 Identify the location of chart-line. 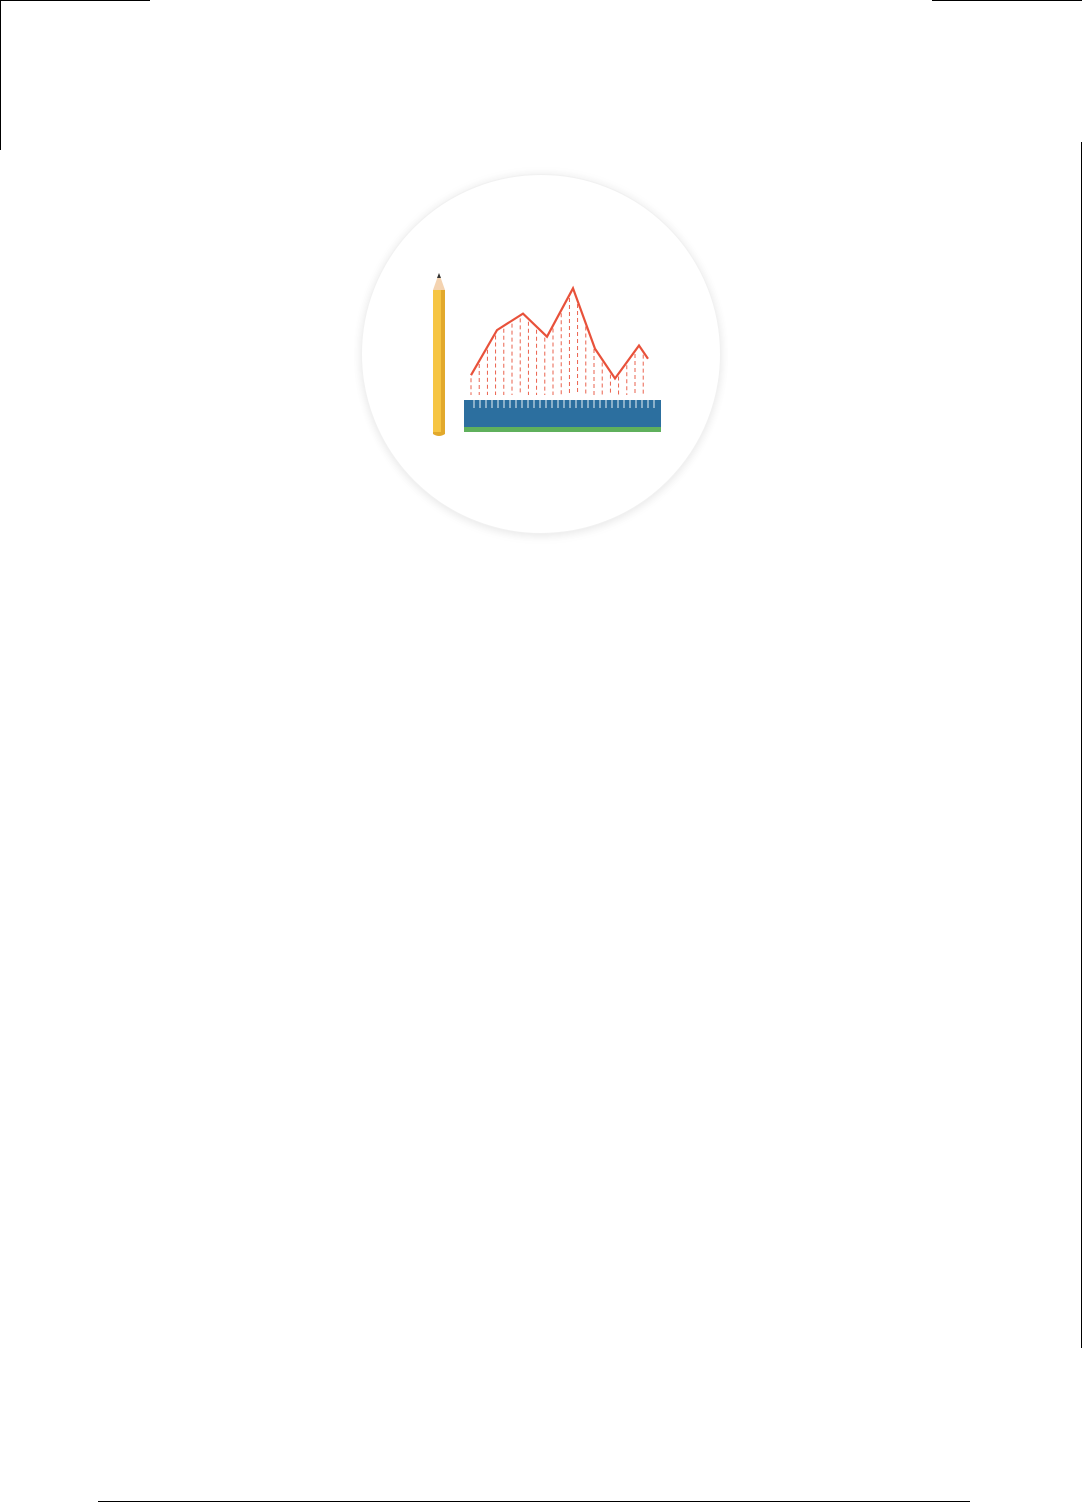
(559, 333).